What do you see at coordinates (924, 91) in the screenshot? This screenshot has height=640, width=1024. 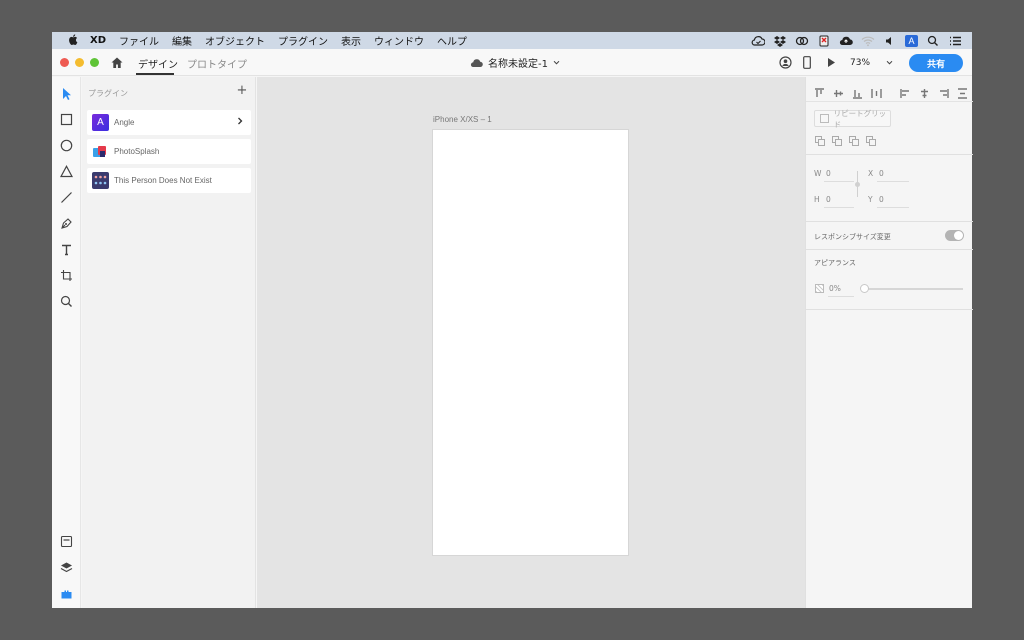 I see `align-center-icon` at bounding box center [924, 91].